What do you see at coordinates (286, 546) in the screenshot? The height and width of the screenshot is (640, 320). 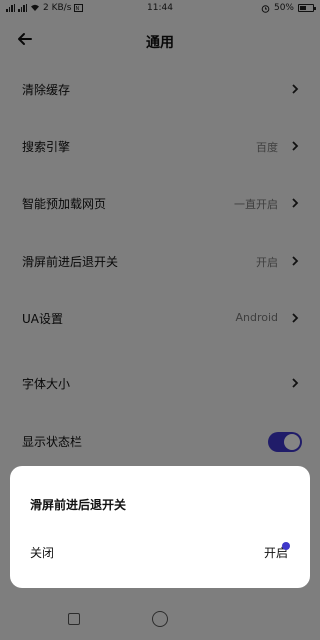 I see `selected-radio-indicator` at bounding box center [286, 546].